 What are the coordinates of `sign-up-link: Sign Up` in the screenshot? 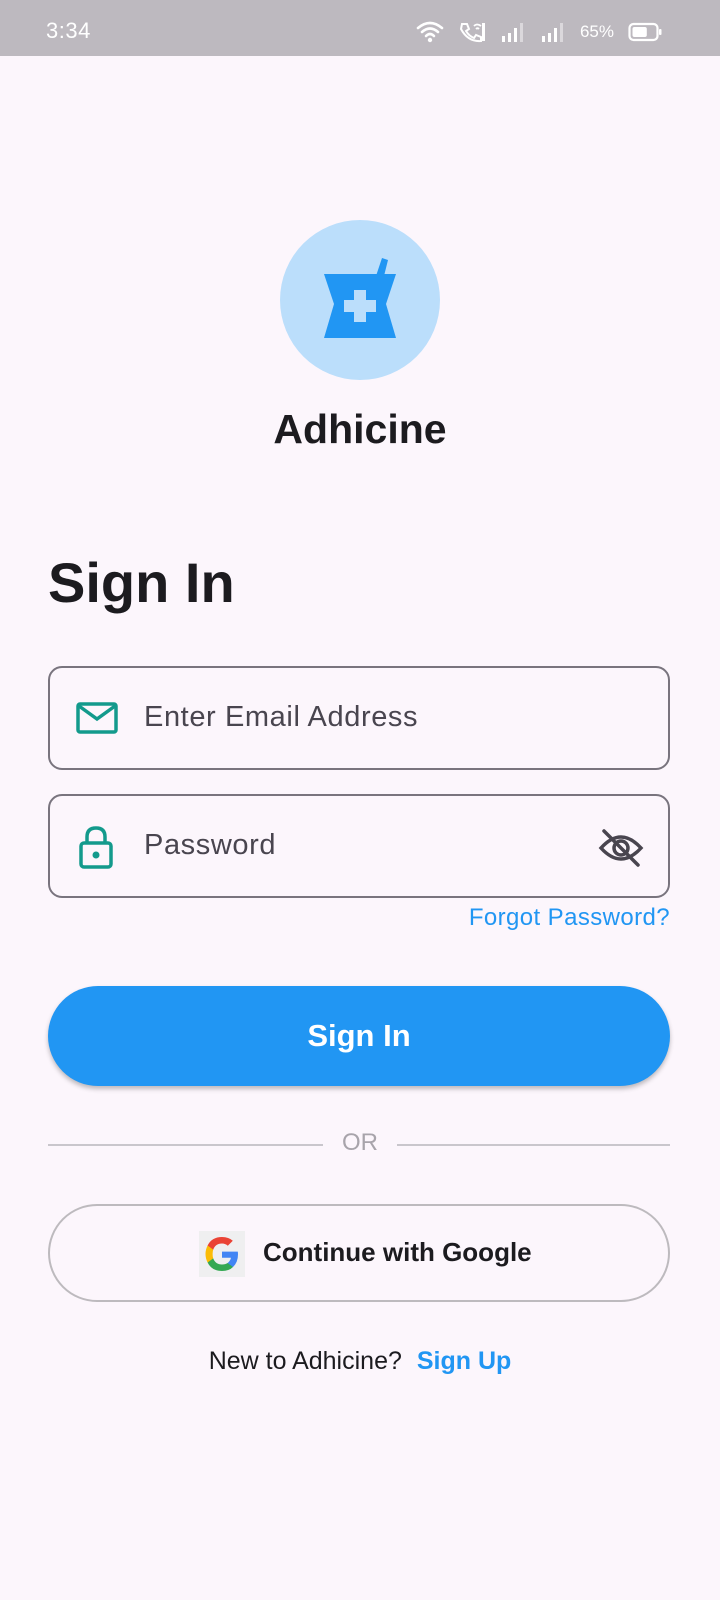 It's located at (464, 1361).